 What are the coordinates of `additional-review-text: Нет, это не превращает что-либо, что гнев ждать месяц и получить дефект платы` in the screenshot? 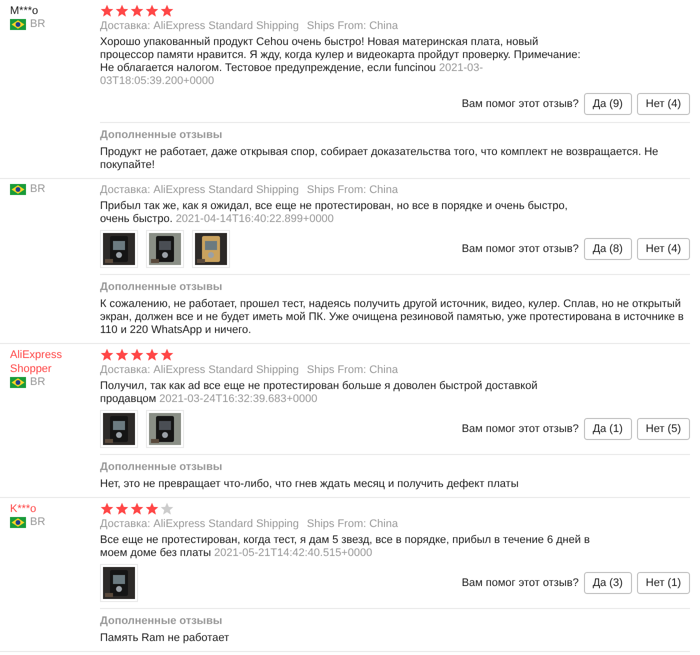 It's located at (310, 484).